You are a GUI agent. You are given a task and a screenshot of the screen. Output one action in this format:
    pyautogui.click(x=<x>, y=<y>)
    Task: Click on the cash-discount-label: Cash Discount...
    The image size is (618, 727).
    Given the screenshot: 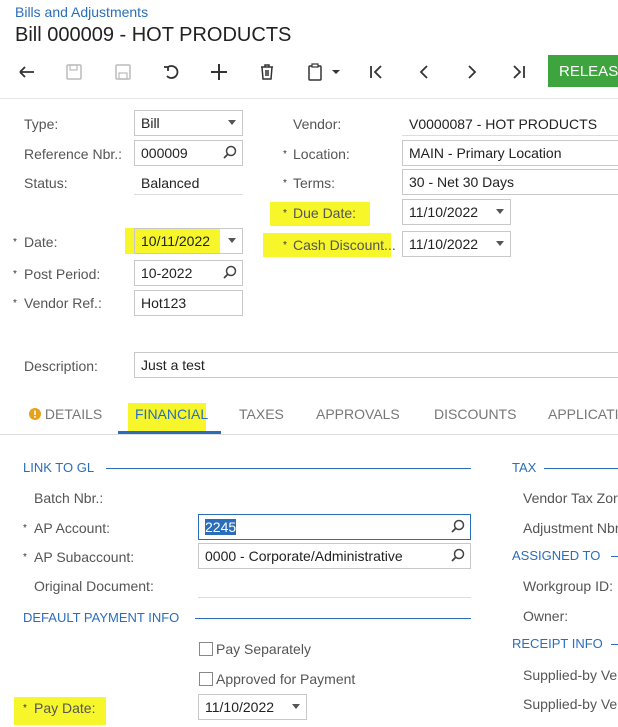 What is the action you would take?
    pyautogui.click(x=344, y=245)
    